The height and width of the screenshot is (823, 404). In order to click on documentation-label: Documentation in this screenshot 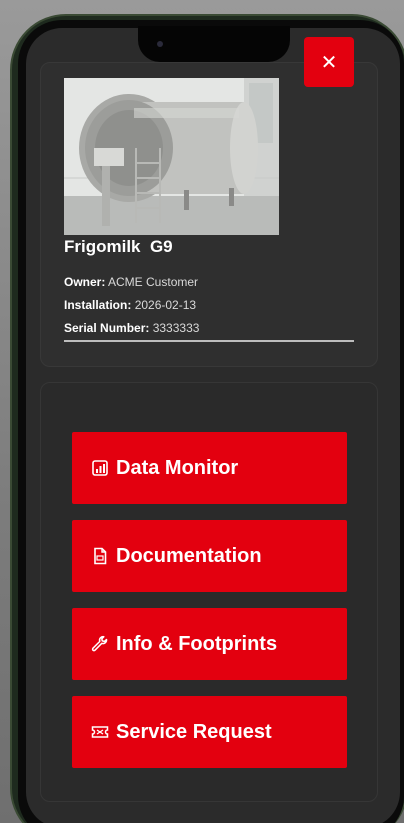, I will do `click(189, 555)`.